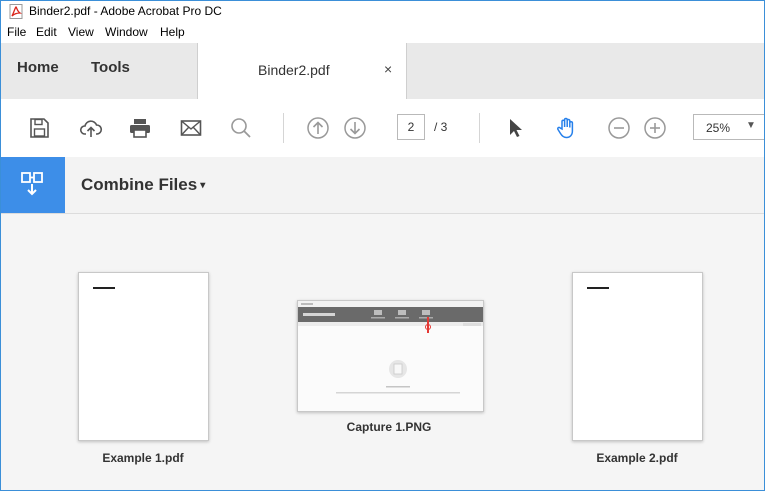 The image size is (765, 491). Describe the element at coordinates (389, 427) in the screenshot. I see `file-name-label: Capture 1.PNG` at that location.